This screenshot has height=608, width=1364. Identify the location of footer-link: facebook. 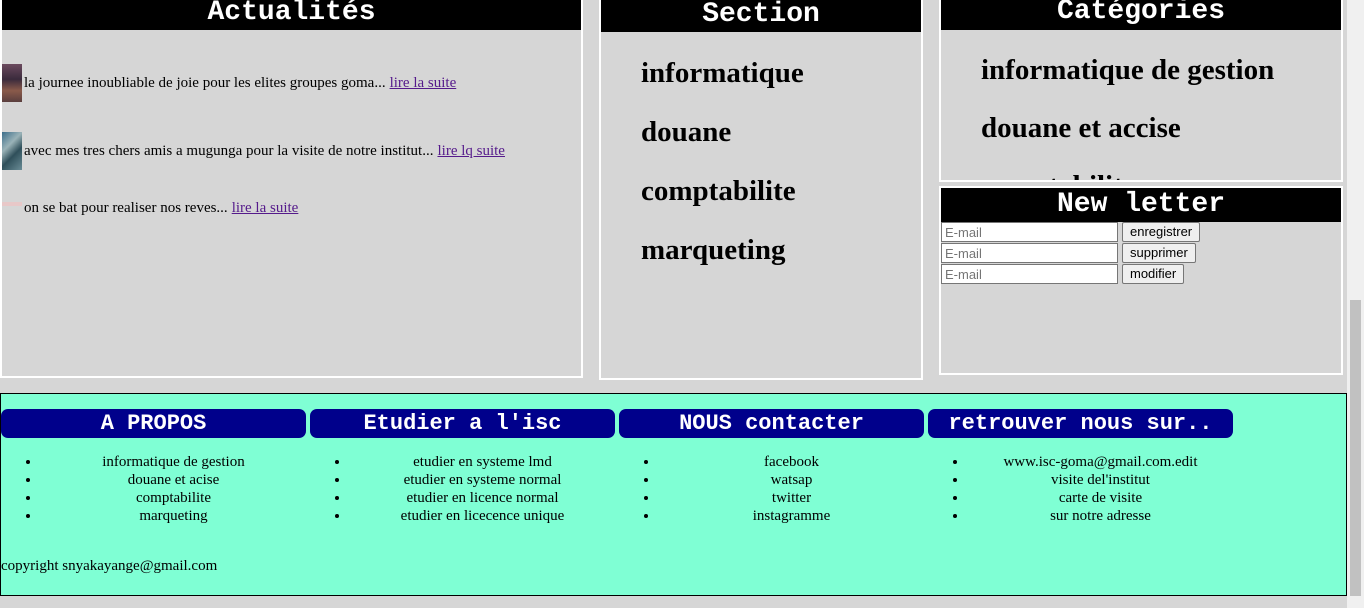
(791, 462).